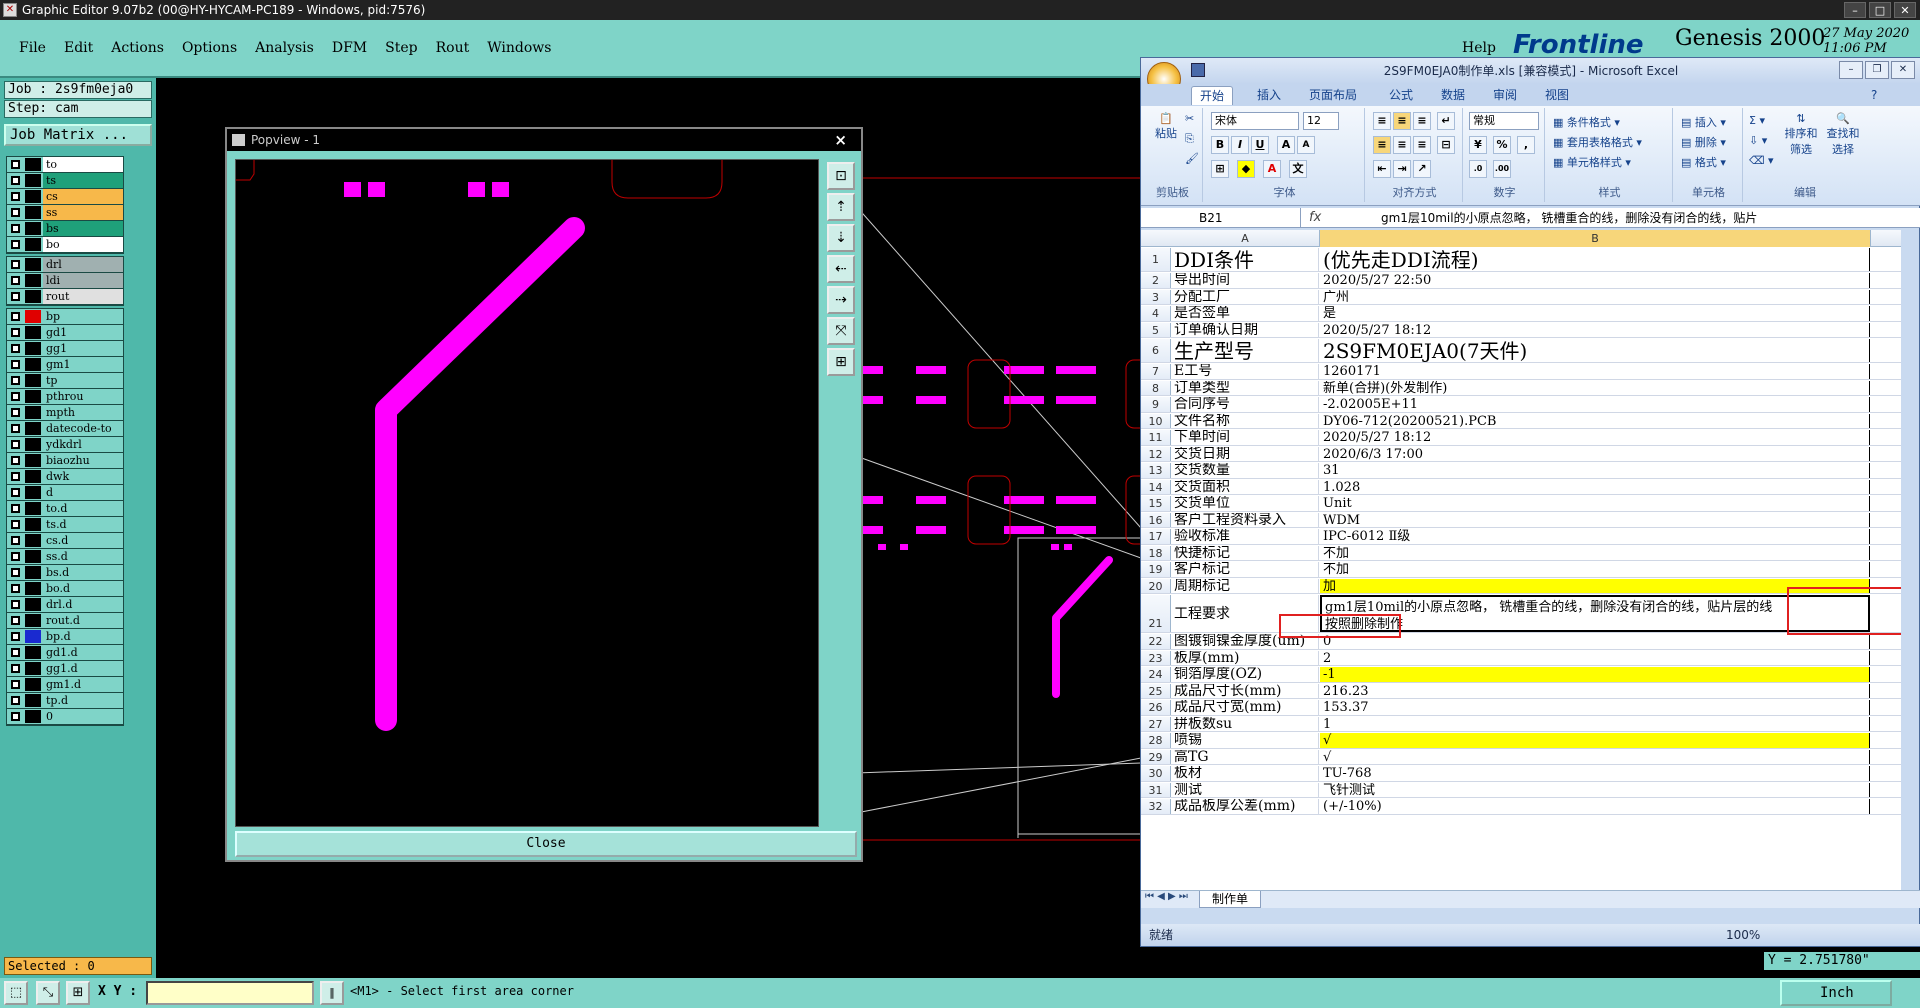 This screenshot has height=1008, width=1920. I want to click on layer-row-gm1.d: gm1.d, so click(65, 685).